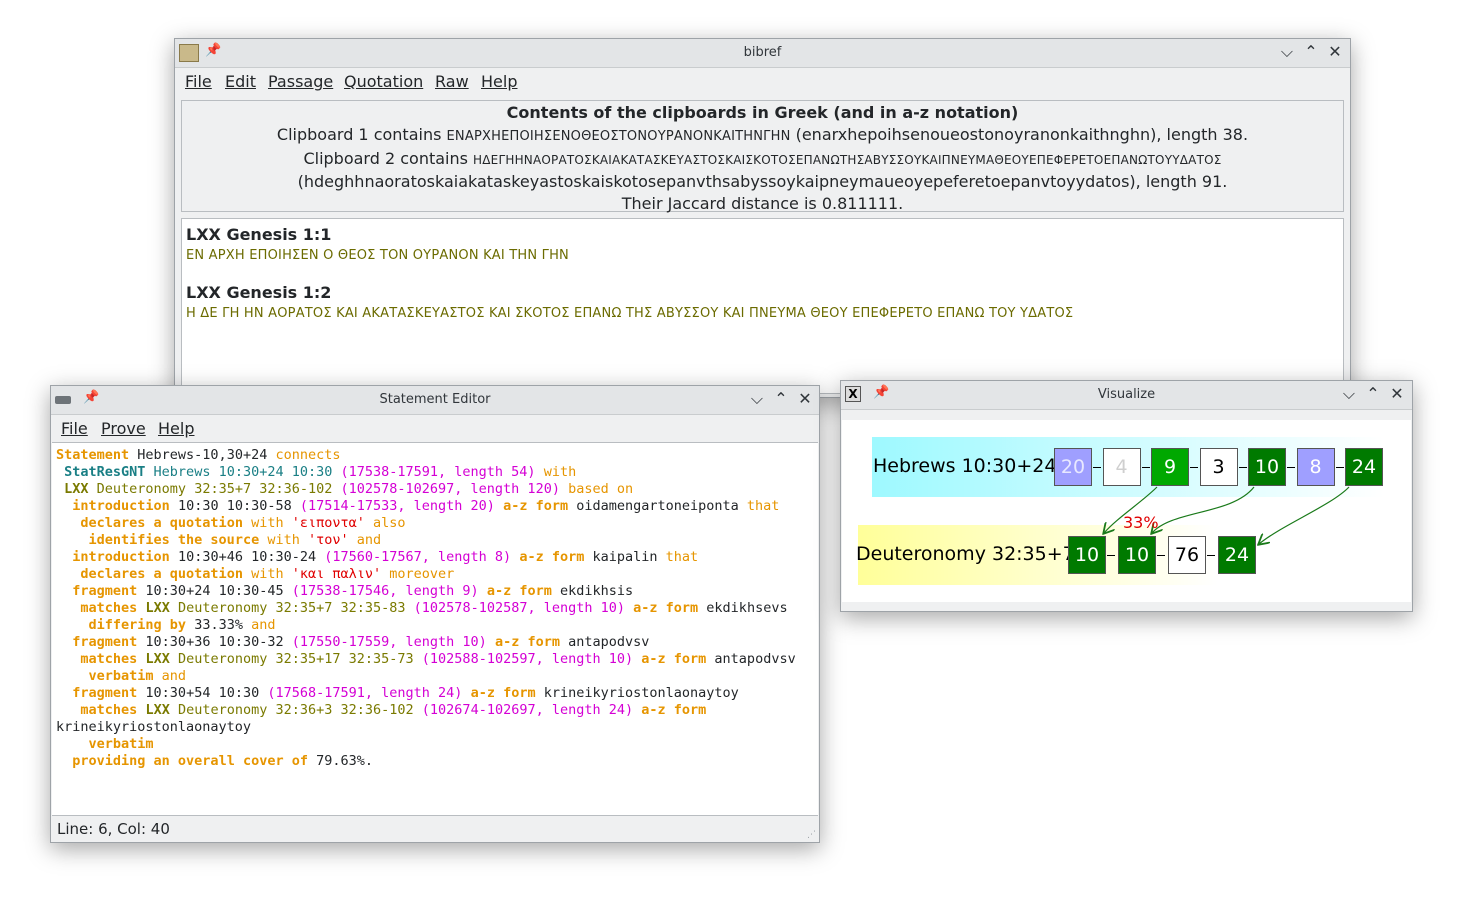 This screenshot has width=1463, height=906. Describe the element at coordinates (137, 625) in the screenshot. I see `editor-token: differing by` at that location.